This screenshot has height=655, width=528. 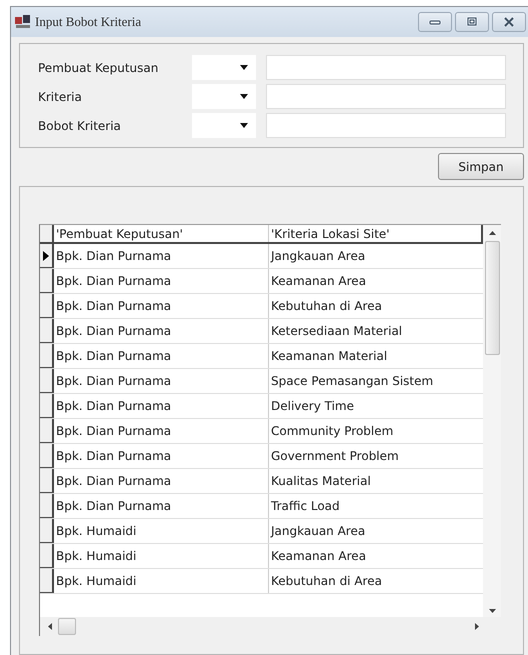 I want to click on table-cell-text: Ketersediaan Material, so click(x=337, y=331).